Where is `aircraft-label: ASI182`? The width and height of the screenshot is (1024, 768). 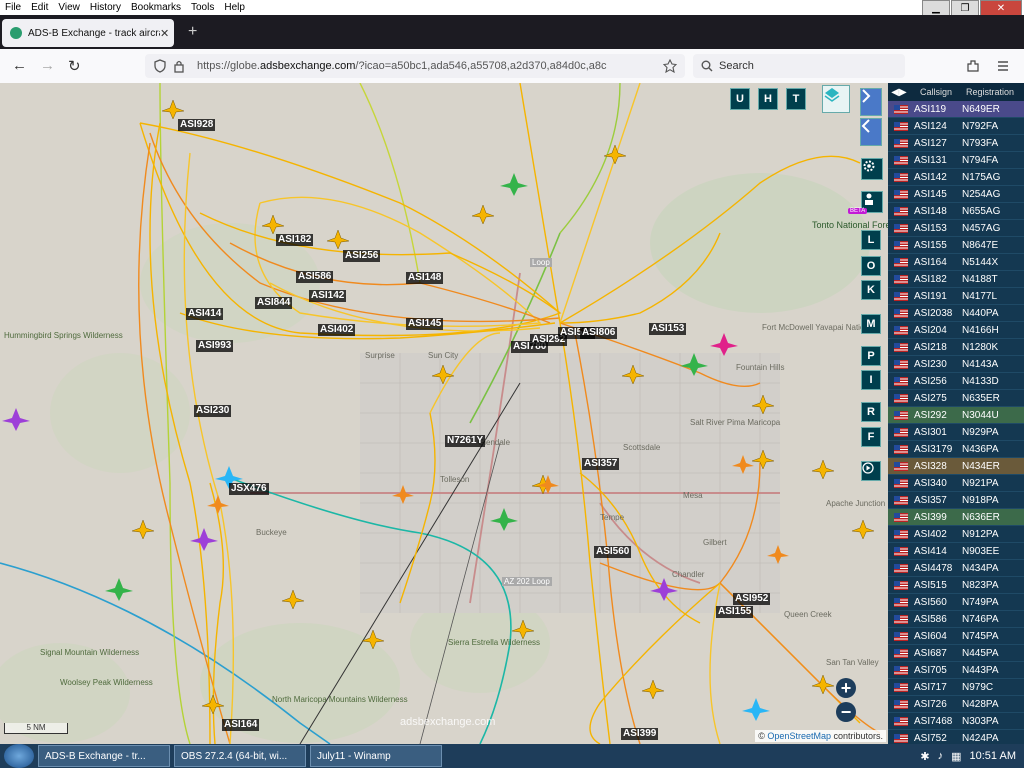
aircraft-label: ASI182 is located at coordinates (295, 240).